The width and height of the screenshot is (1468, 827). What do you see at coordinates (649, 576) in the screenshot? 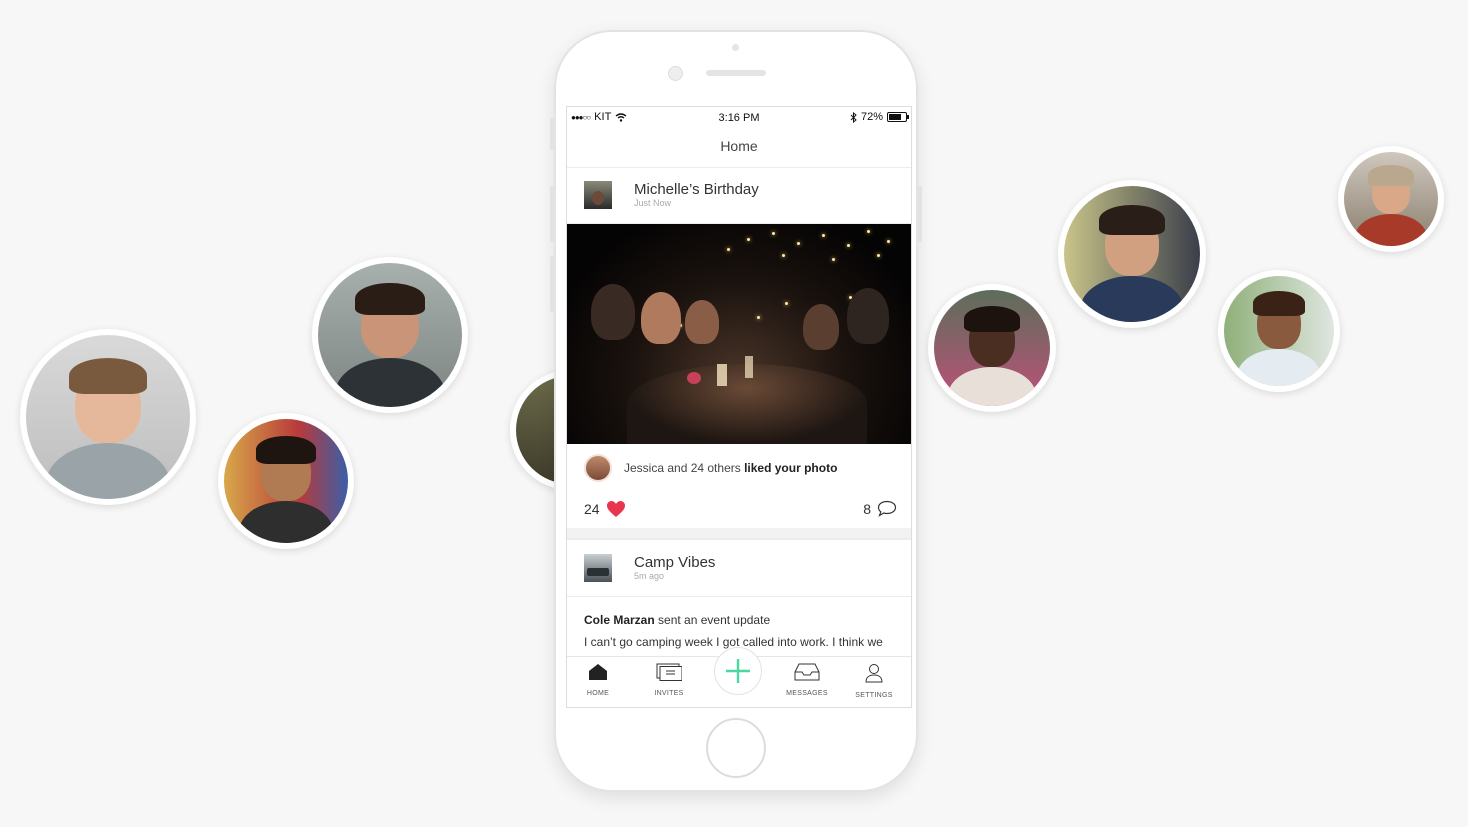
I see `post-timestamp: 5m ago` at bounding box center [649, 576].